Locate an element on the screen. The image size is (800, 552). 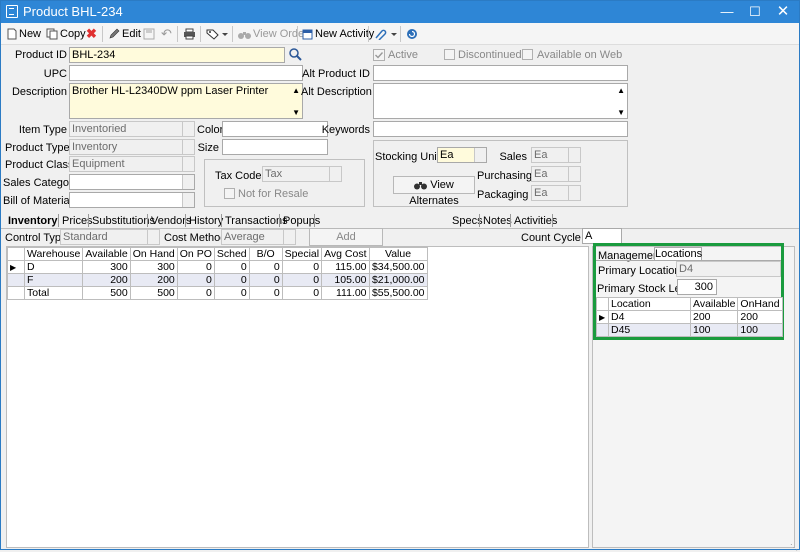
sales-unit-label: Sales is located at coordinates (513, 157).